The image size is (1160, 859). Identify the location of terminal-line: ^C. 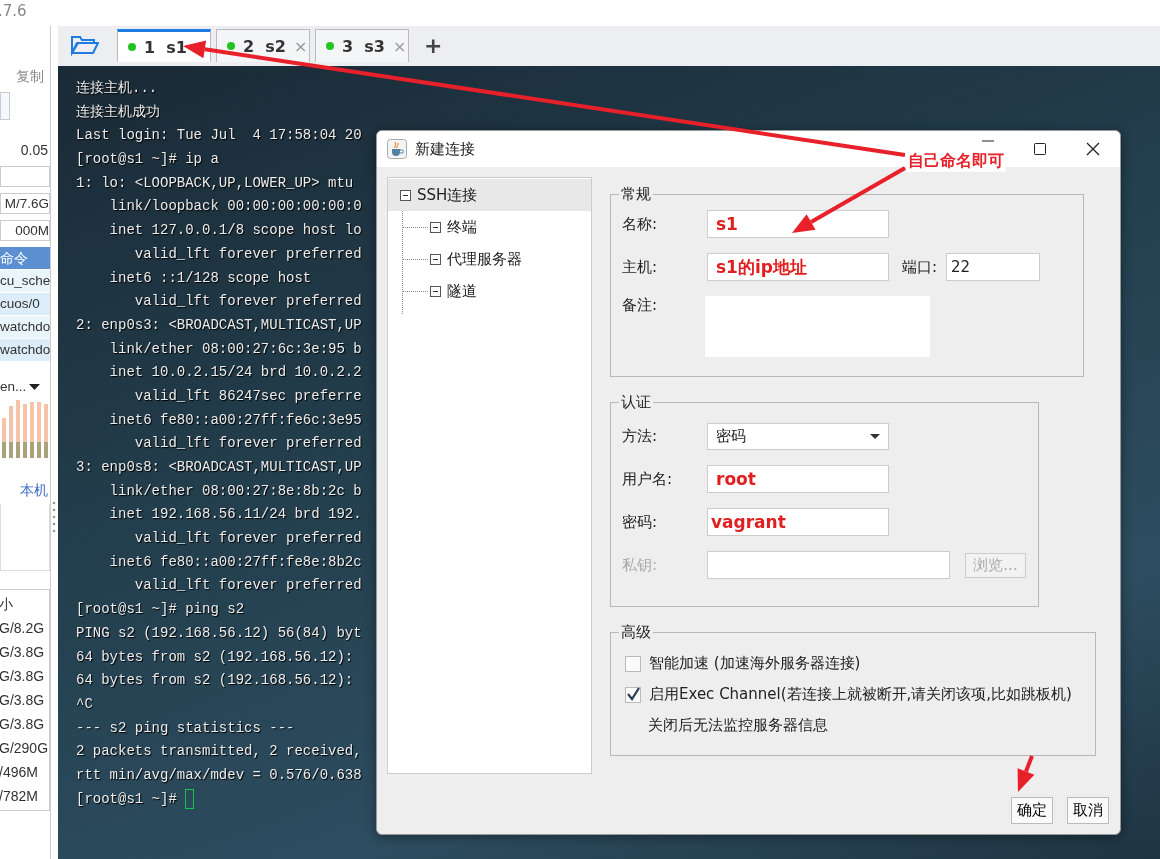
(84, 703).